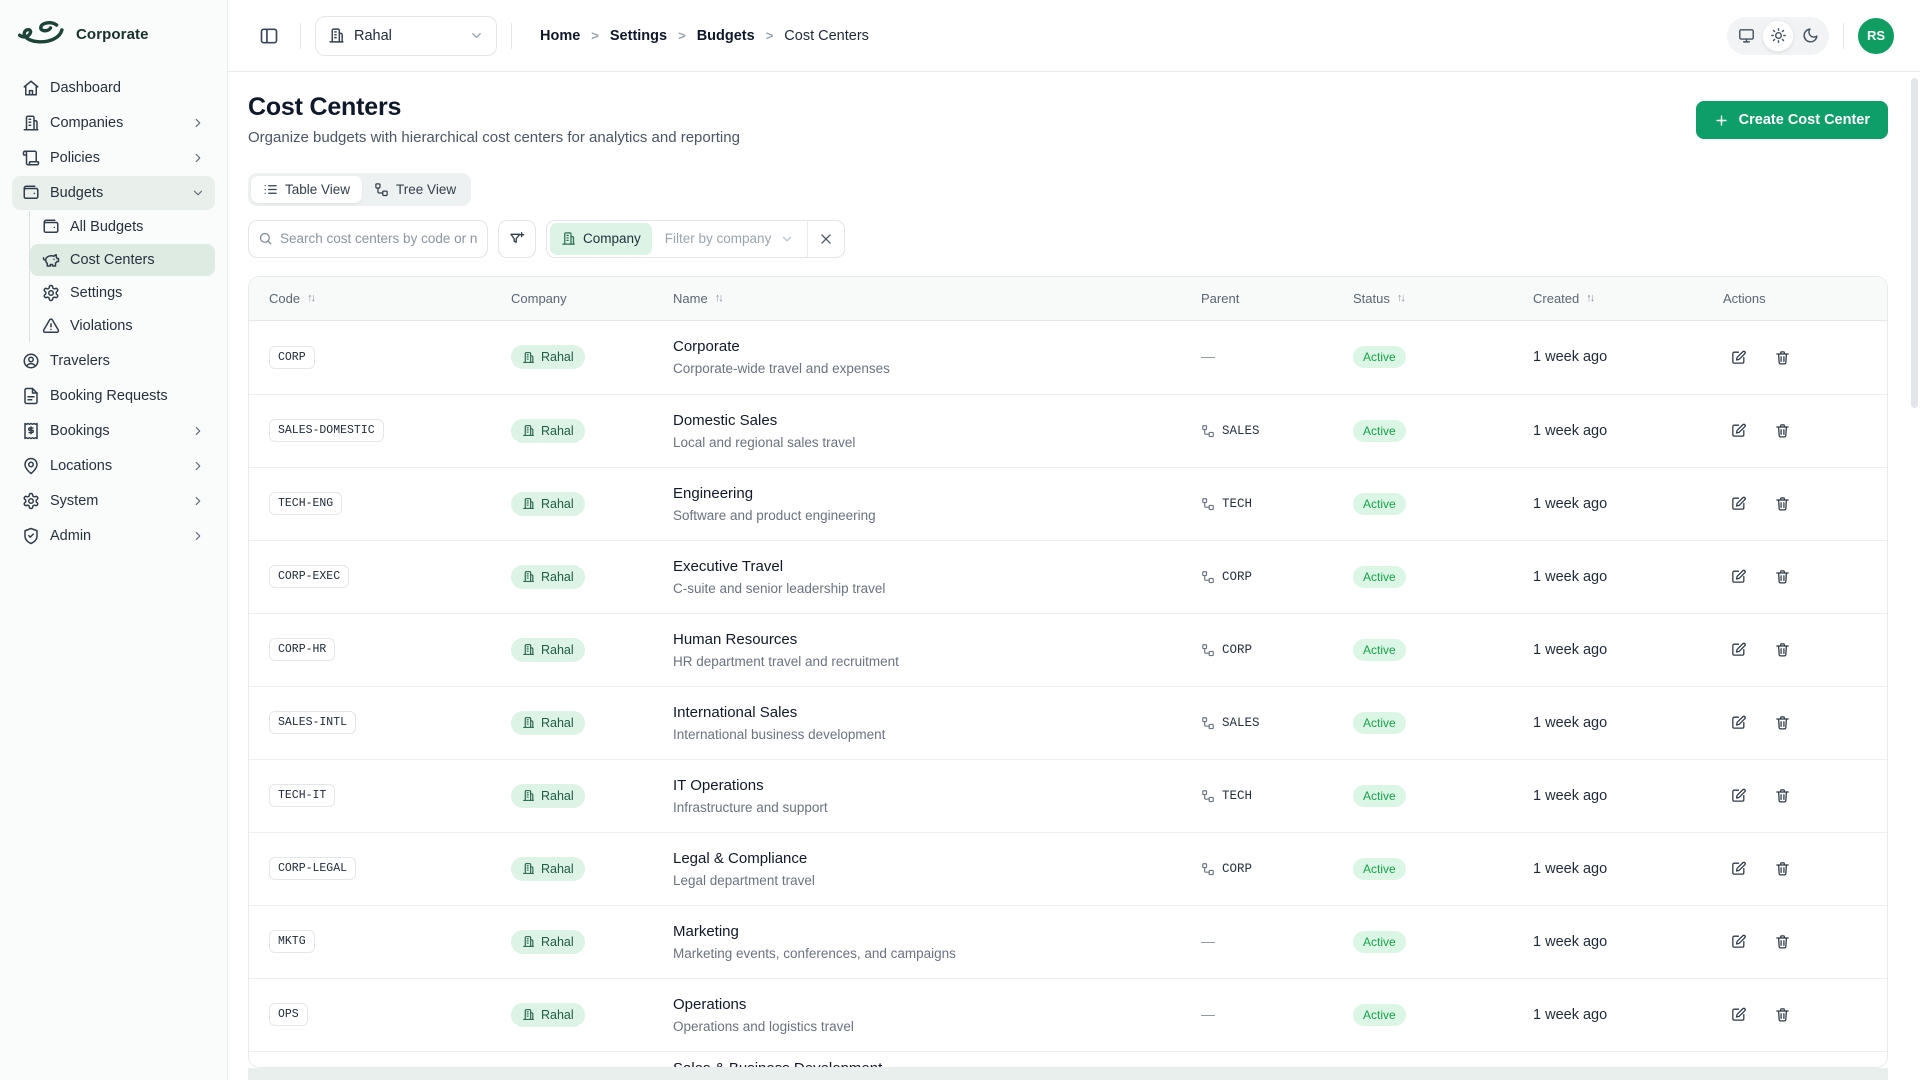 This screenshot has width=1920, height=1080. Describe the element at coordinates (557, 1014) in the screenshot. I see `company-name: Rahal` at that location.